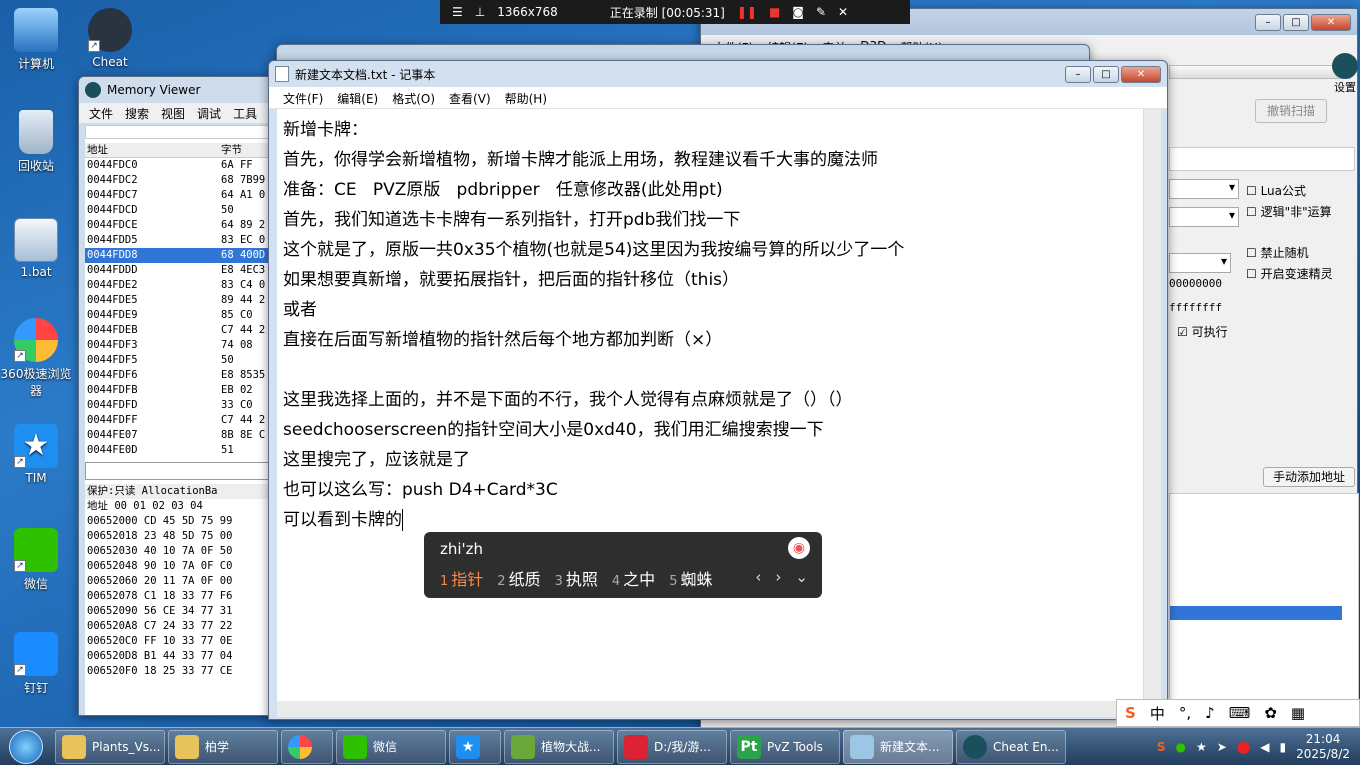 Image resolution: width=1360 pixels, height=765 pixels. I want to click on ime-candidate: 4 之中, so click(633, 578).